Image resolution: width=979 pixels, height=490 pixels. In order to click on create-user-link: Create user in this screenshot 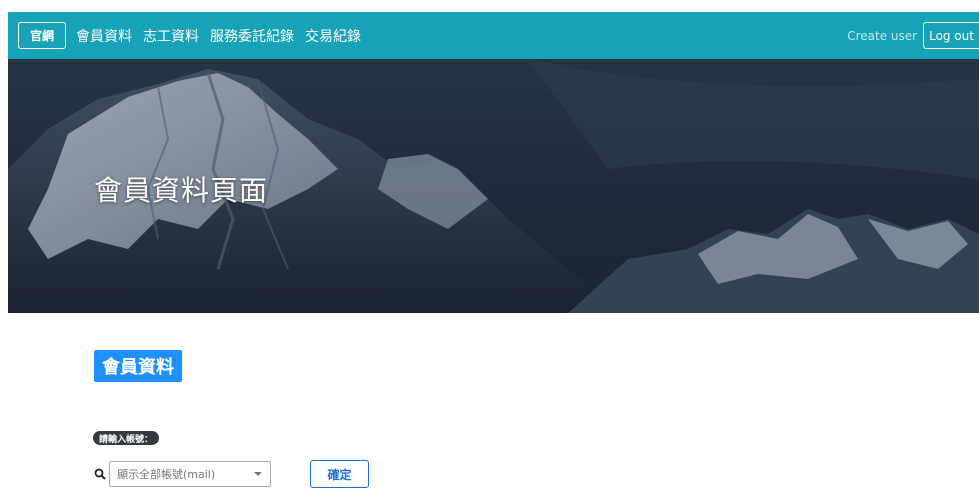, I will do `click(882, 36)`.